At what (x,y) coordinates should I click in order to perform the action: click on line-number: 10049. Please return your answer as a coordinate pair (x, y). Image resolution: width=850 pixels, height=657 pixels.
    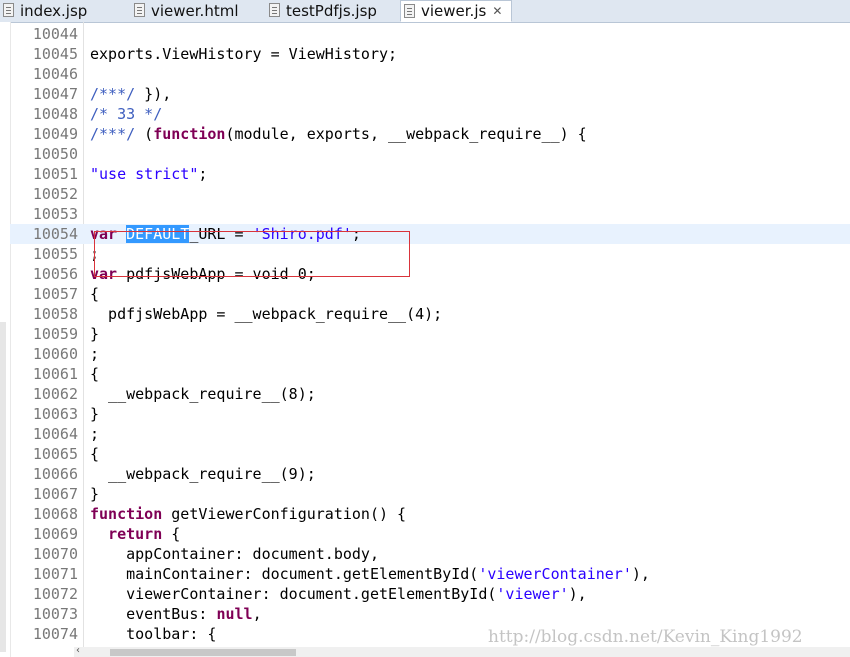
    Looking at the image, I should click on (55, 134).